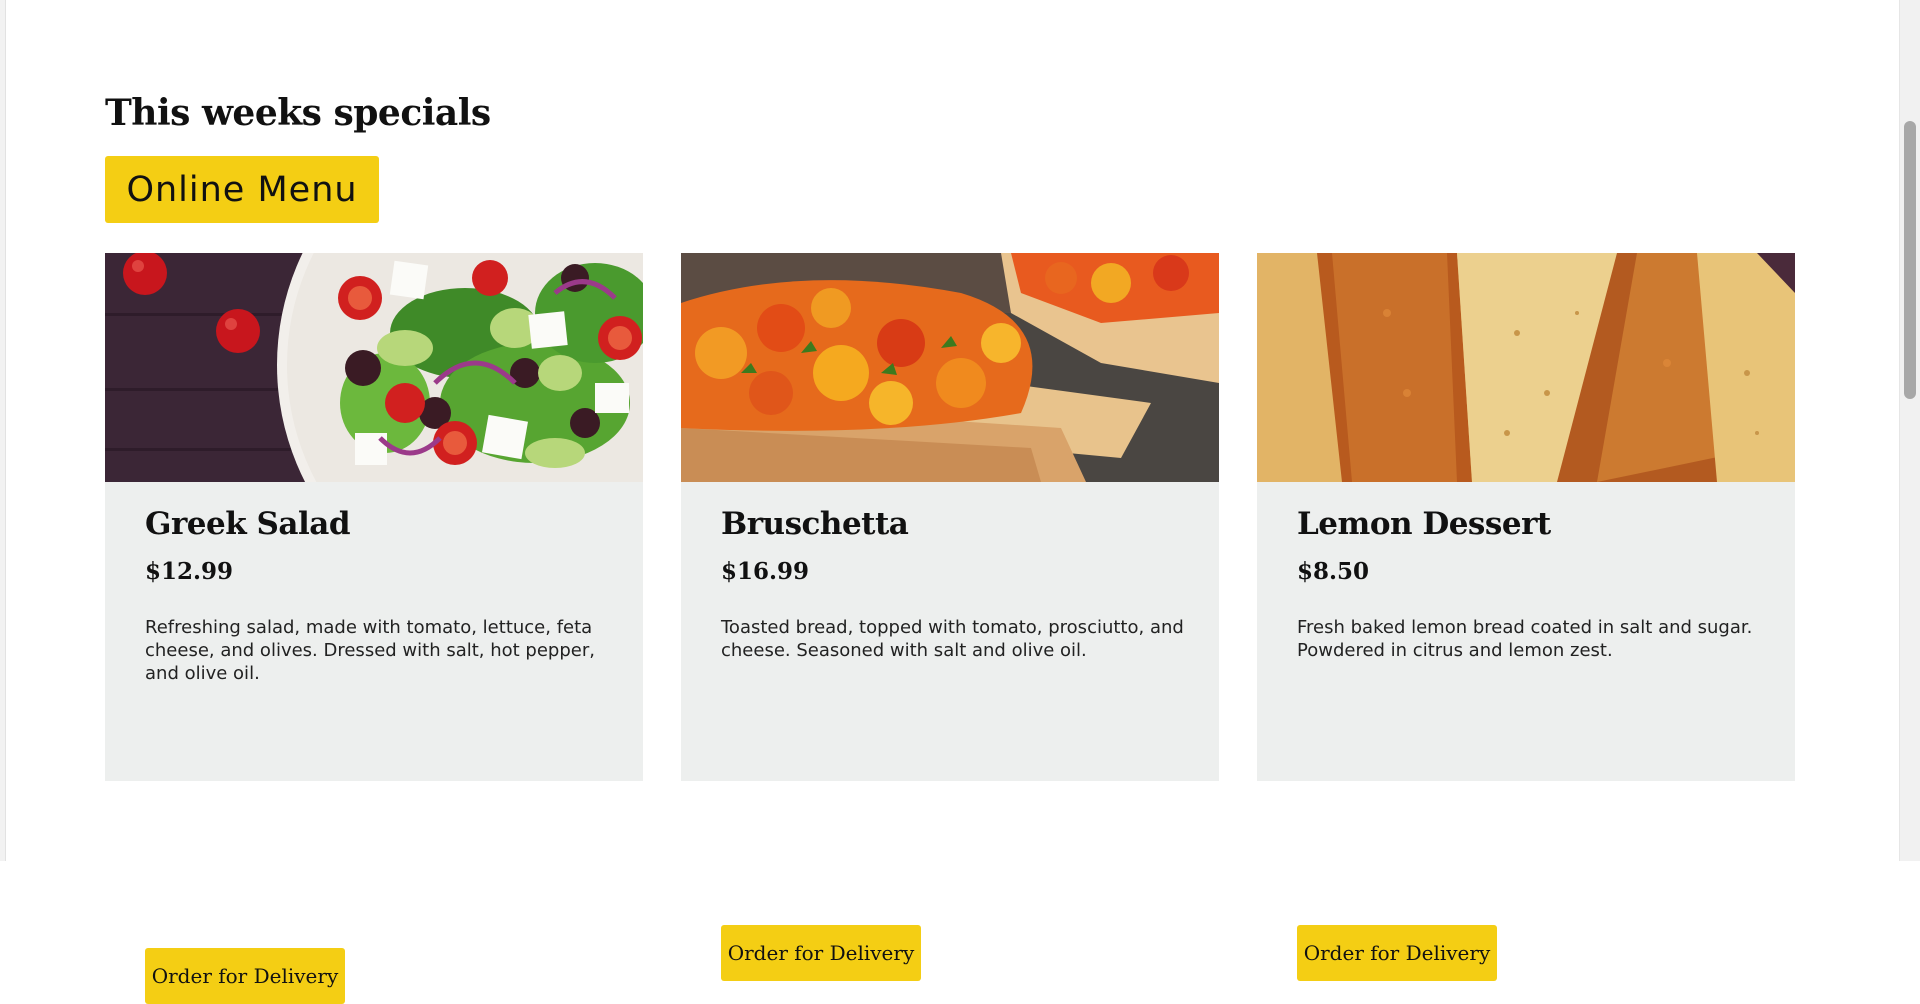  I want to click on scrollbar-thumb, so click(1910, 260).